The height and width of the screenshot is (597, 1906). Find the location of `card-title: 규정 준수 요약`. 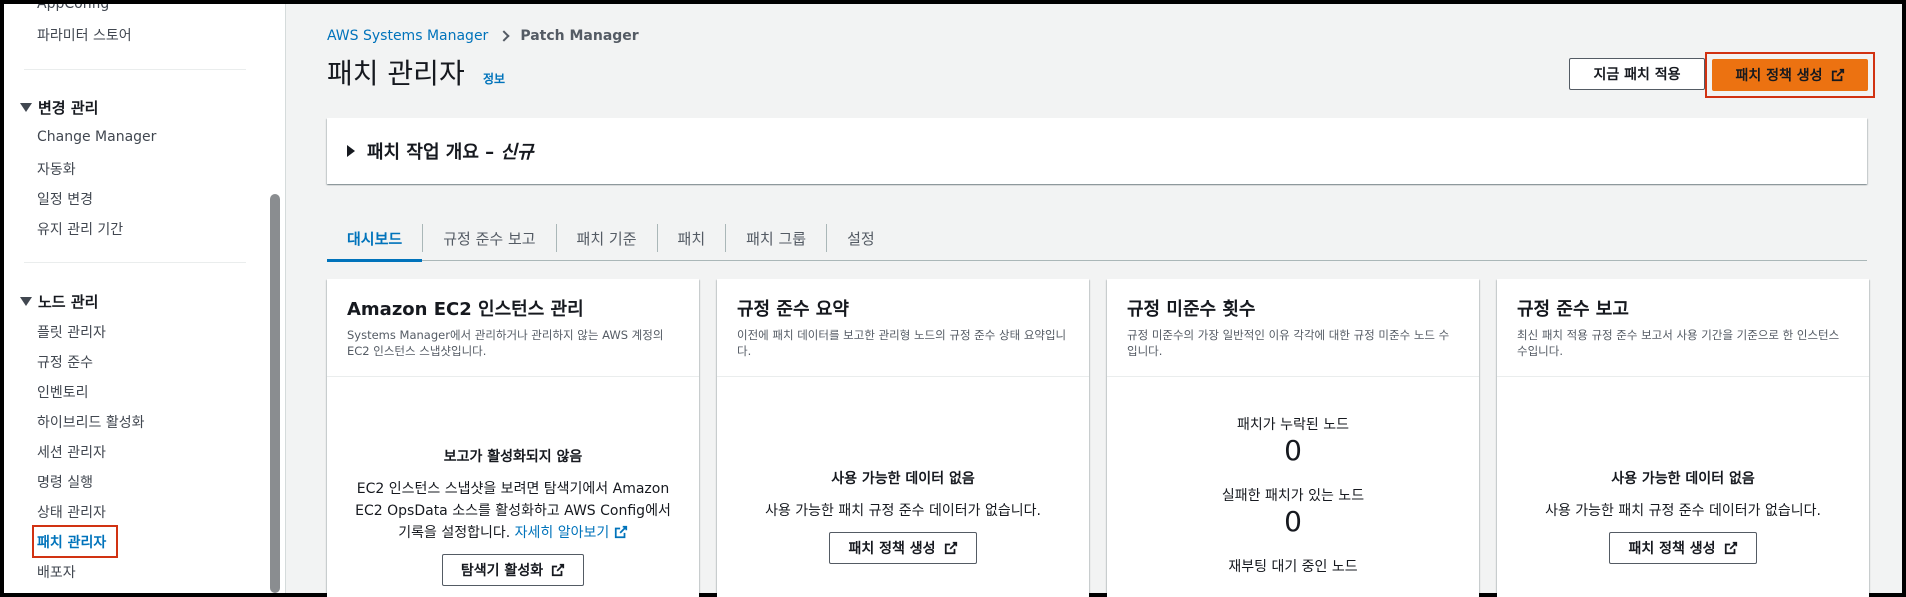

card-title: 규정 준수 요약 is located at coordinates (793, 309).